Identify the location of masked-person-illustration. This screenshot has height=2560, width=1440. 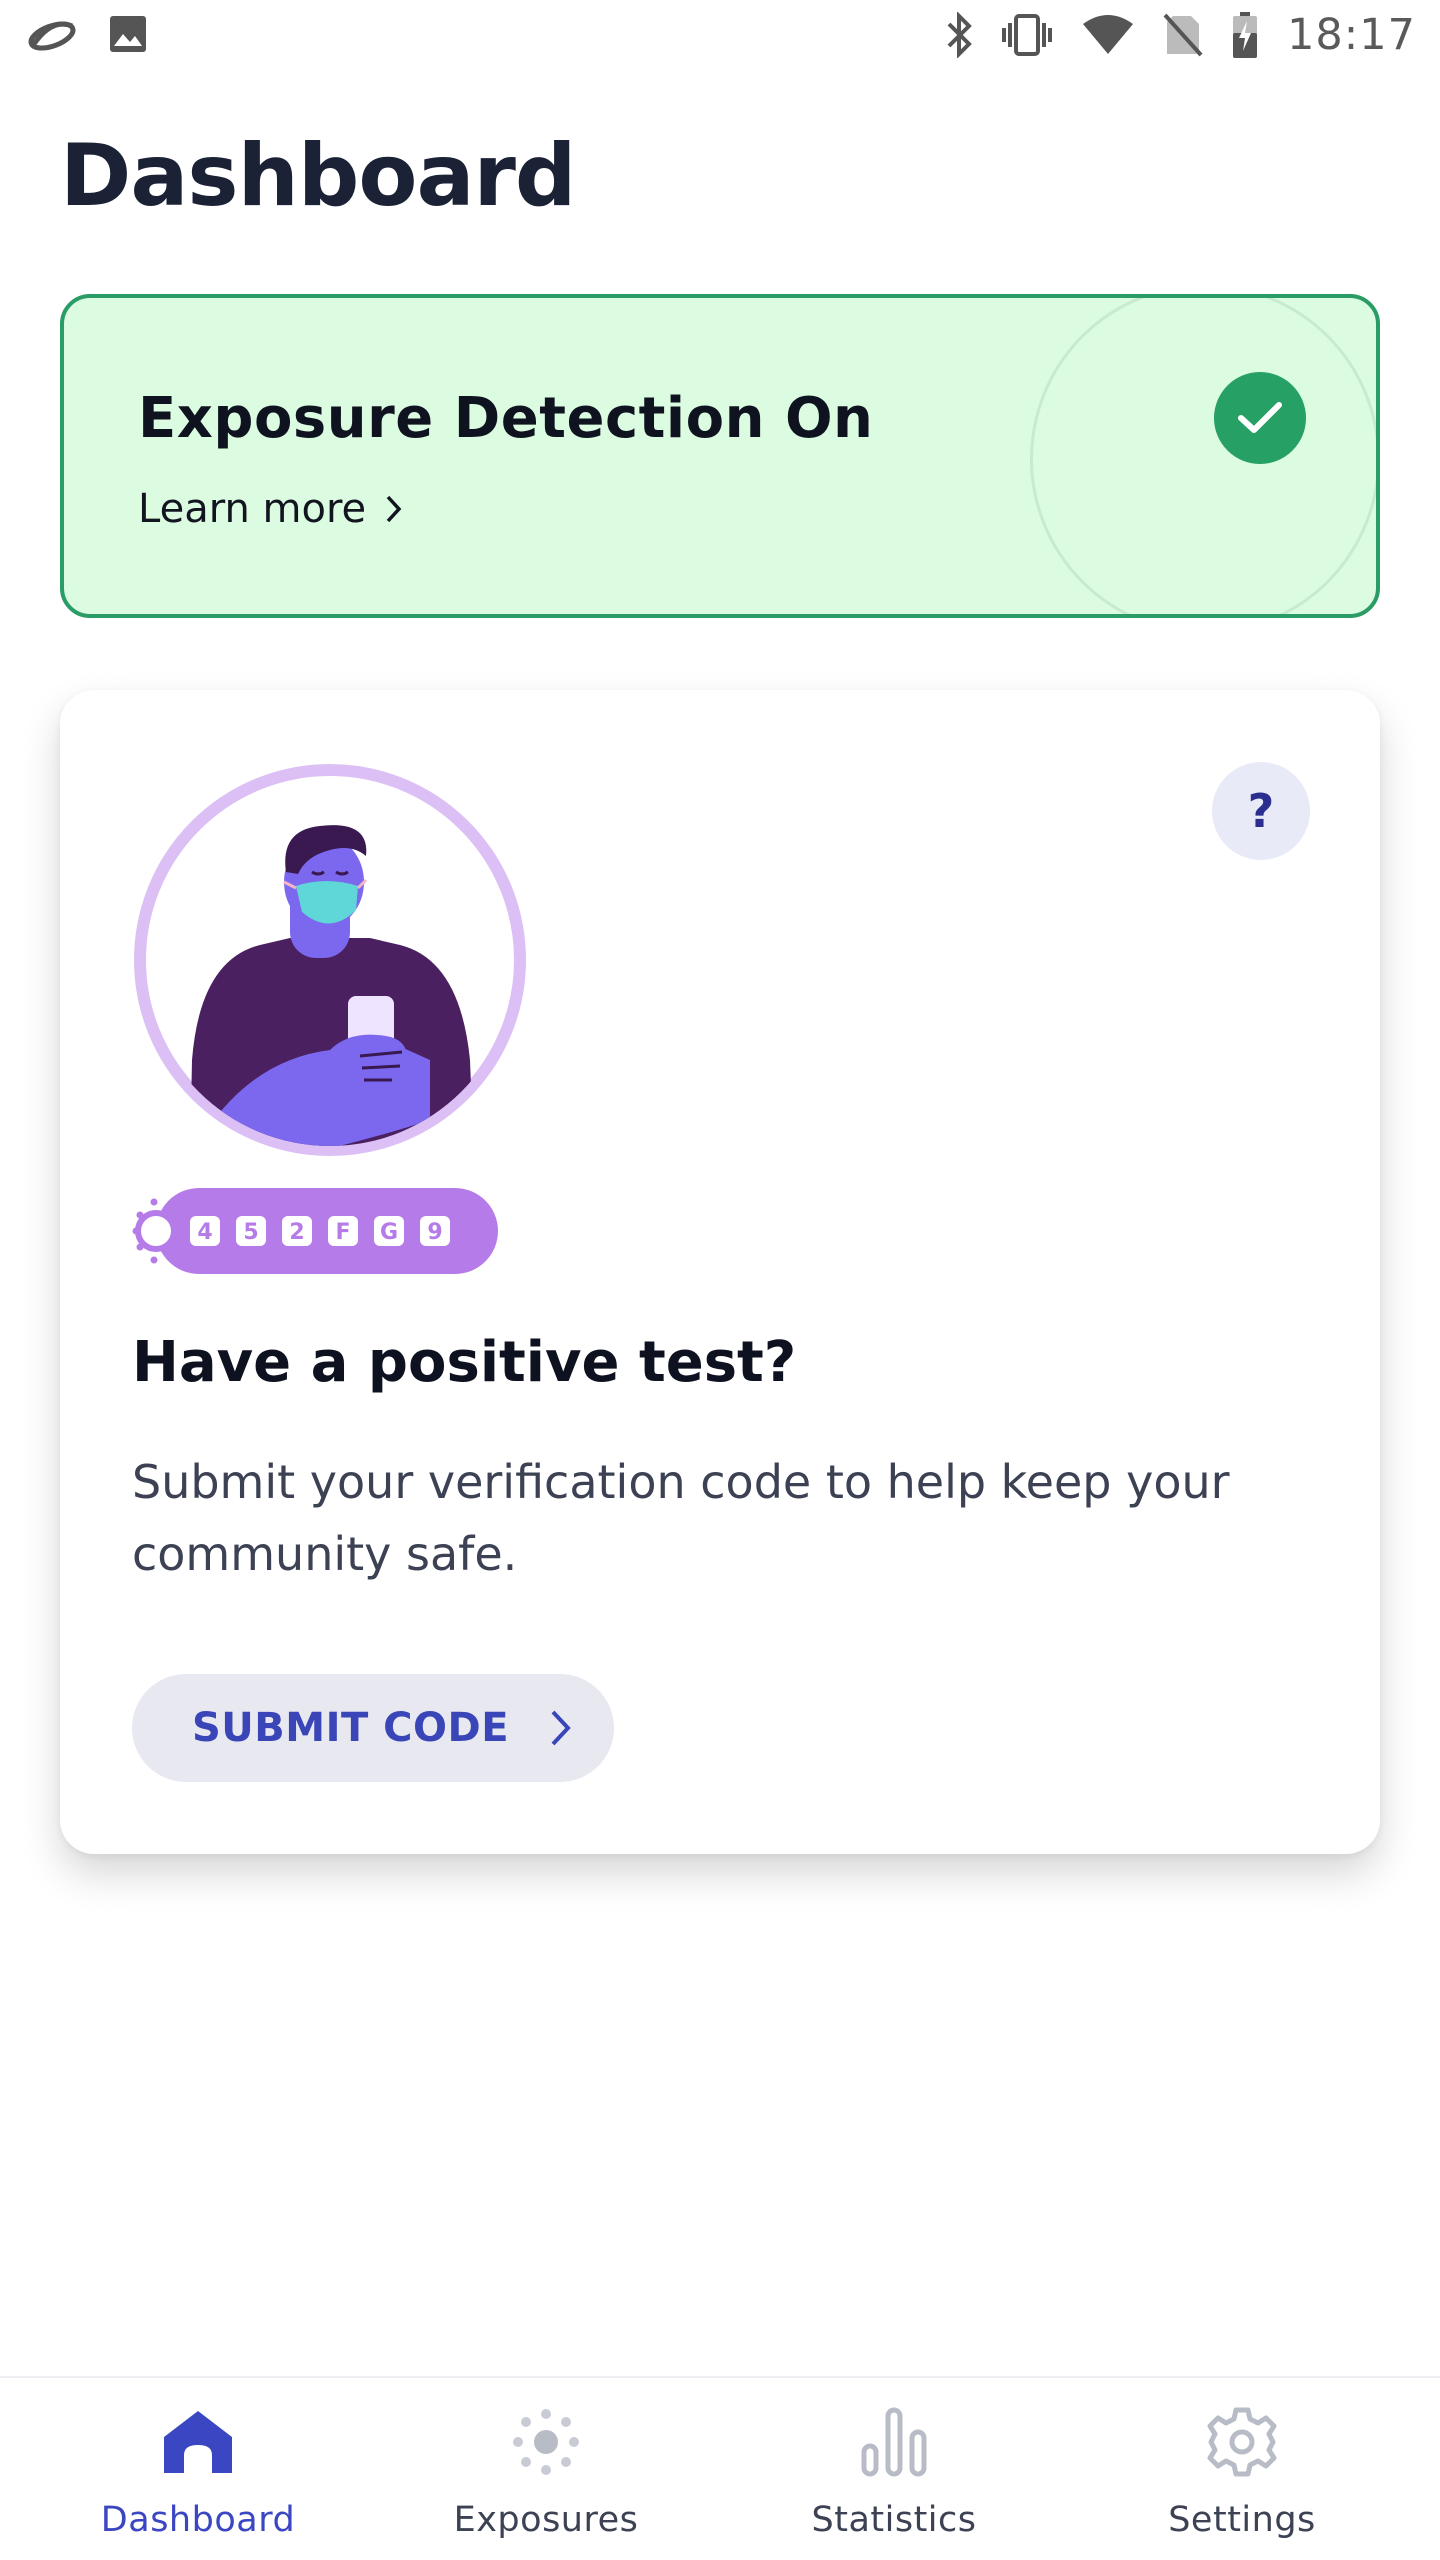
(330, 960).